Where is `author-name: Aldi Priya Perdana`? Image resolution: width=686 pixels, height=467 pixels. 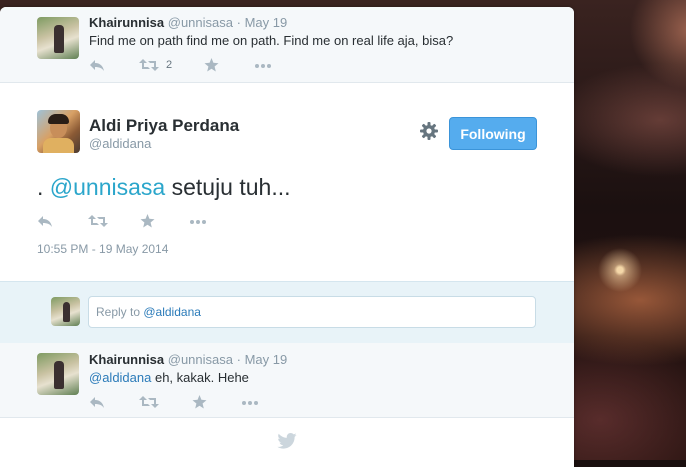 author-name: Aldi Priya Perdana is located at coordinates (164, 126).